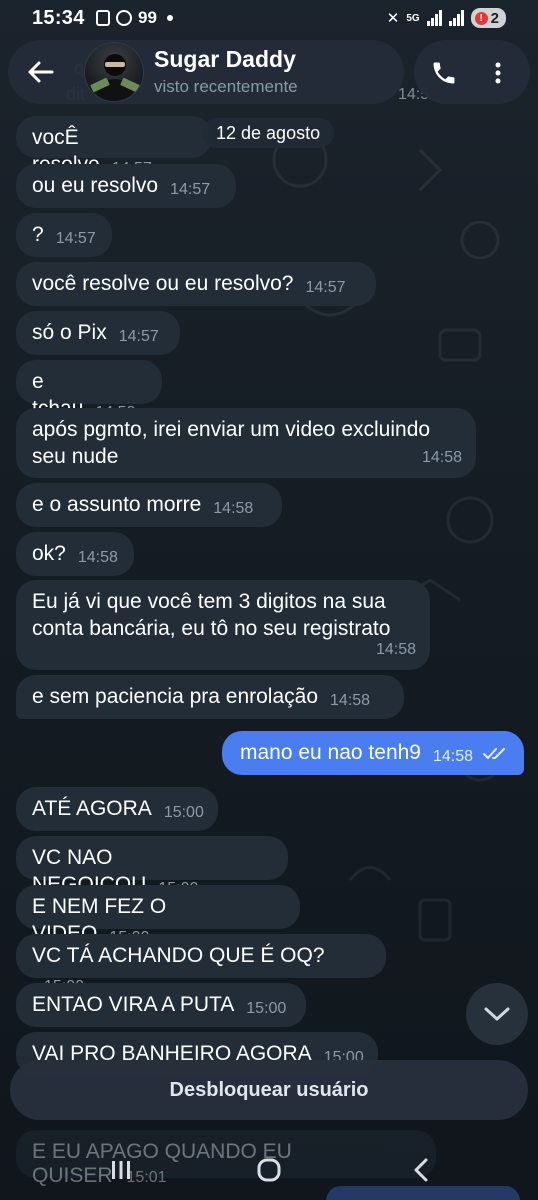  I want to click on message-bubble: você resolve ou eu resolvo? 14:57, so click(196, 284).